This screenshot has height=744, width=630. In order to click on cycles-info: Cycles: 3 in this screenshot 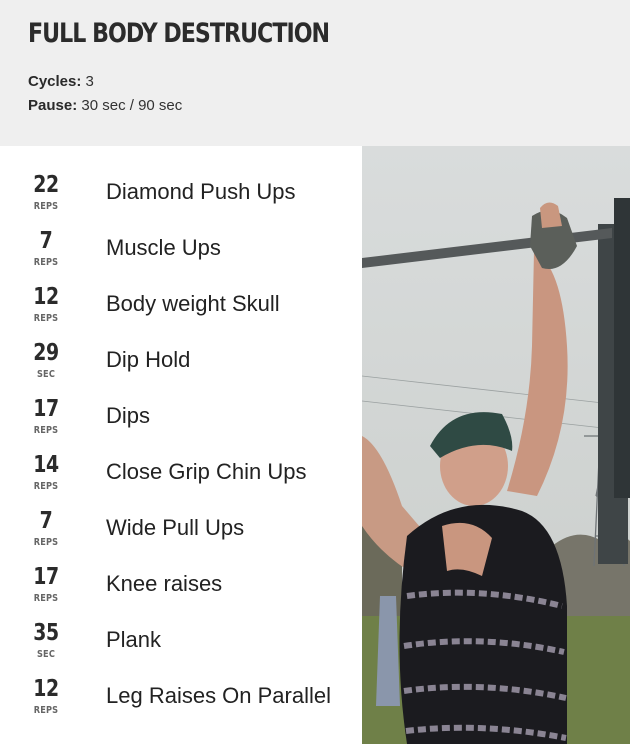, I will do `click(61, 81)`.